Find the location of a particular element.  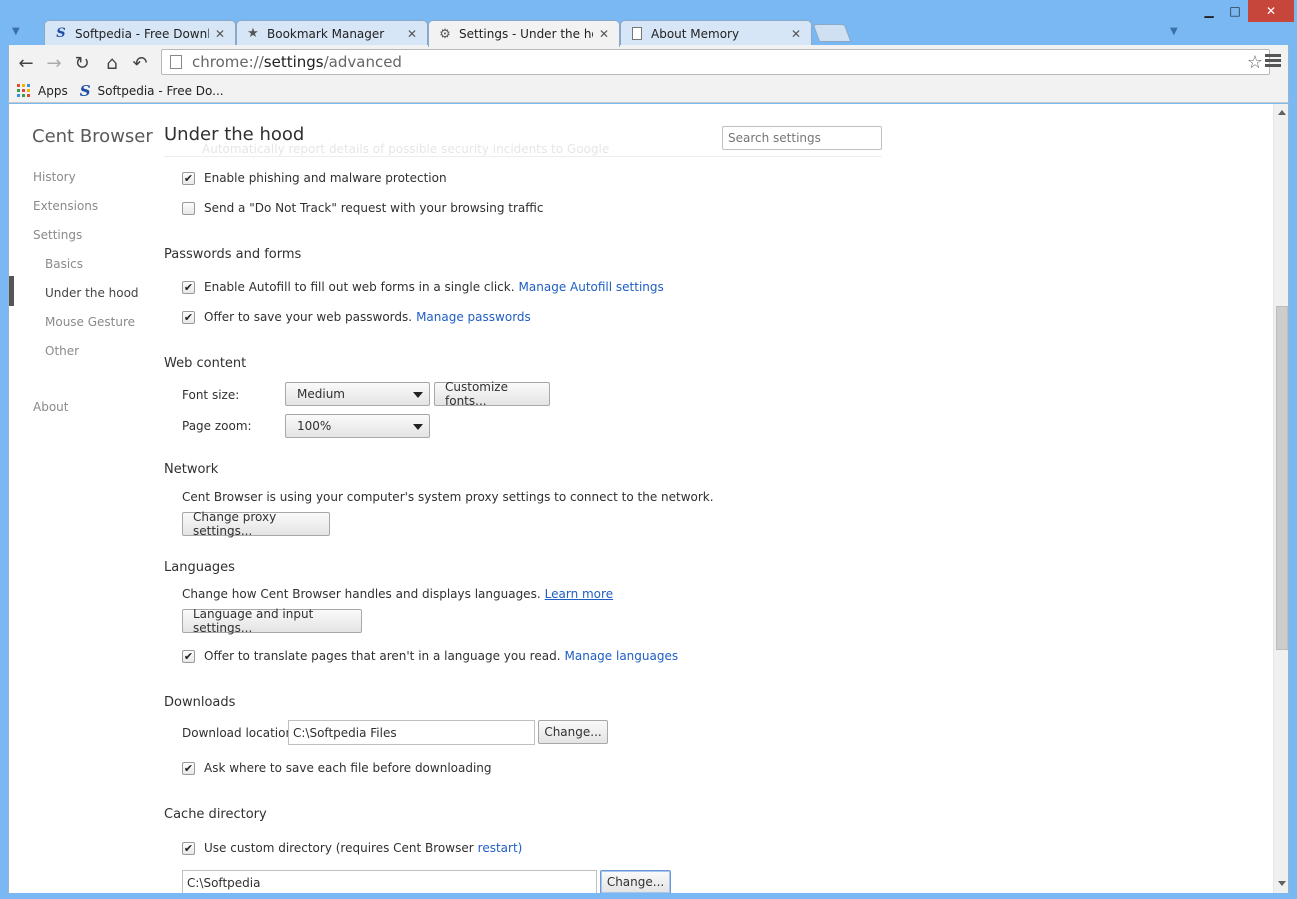

save-passwords-checkbox: ✔ is located at coordinates (188, 317).